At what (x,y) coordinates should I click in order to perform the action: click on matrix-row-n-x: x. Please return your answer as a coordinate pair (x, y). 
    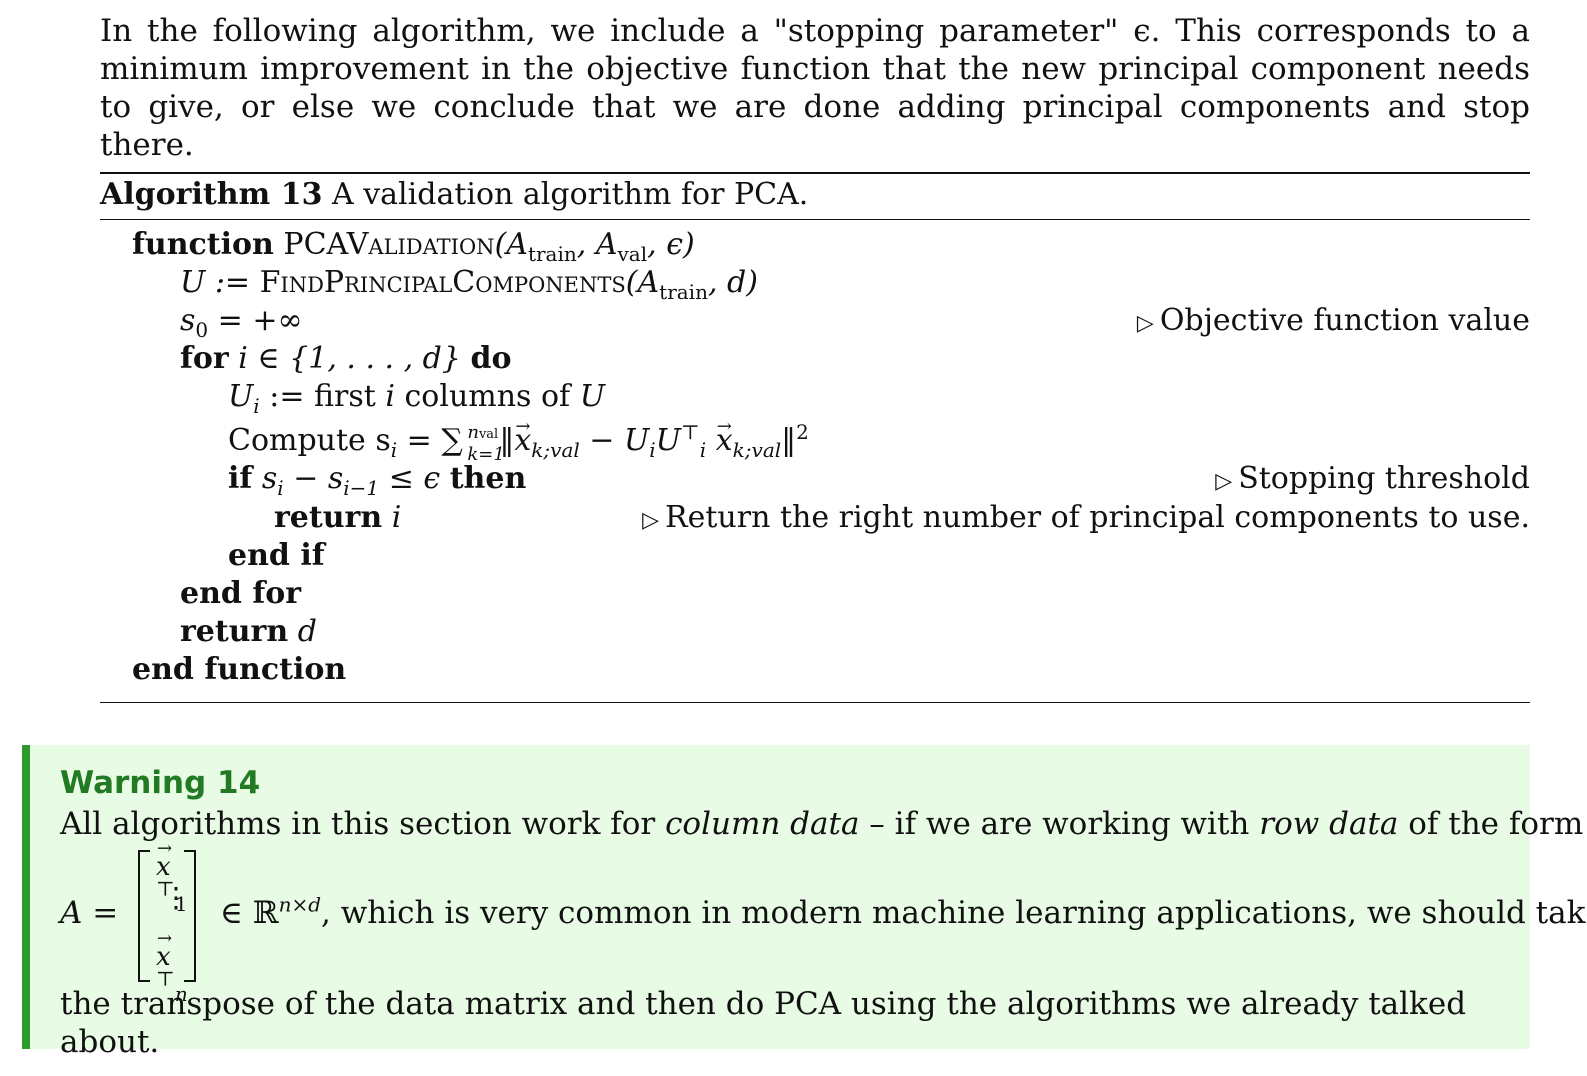
    Looking at the image, I should click on (164, 950).